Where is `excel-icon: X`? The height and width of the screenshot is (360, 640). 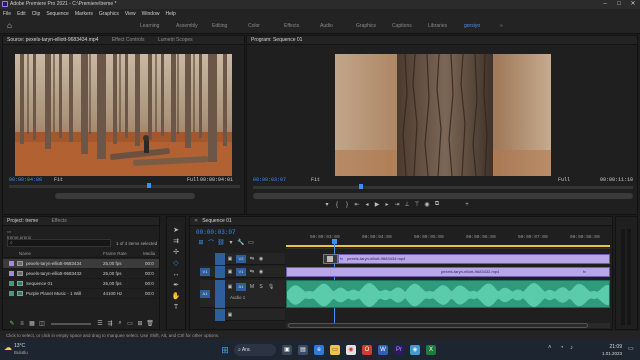 excel-icon: X is located at coordinates (431, 350).